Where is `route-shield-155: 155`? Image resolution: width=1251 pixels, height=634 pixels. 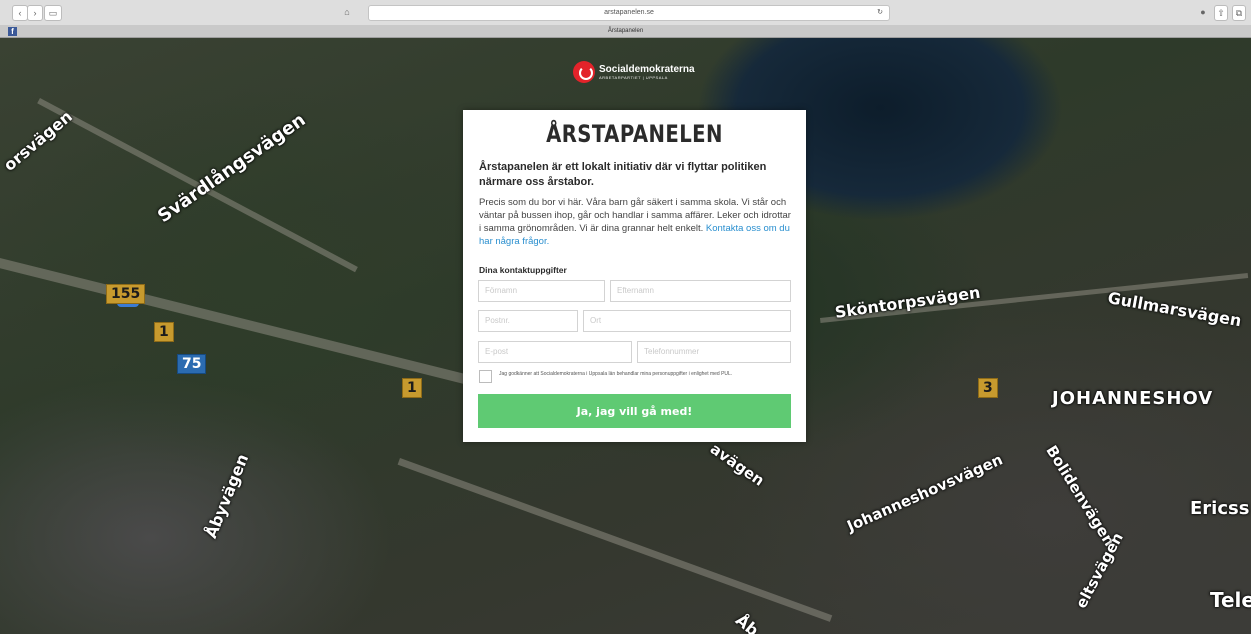
route-shield-155: 155 is located at coordinates (126, 294).